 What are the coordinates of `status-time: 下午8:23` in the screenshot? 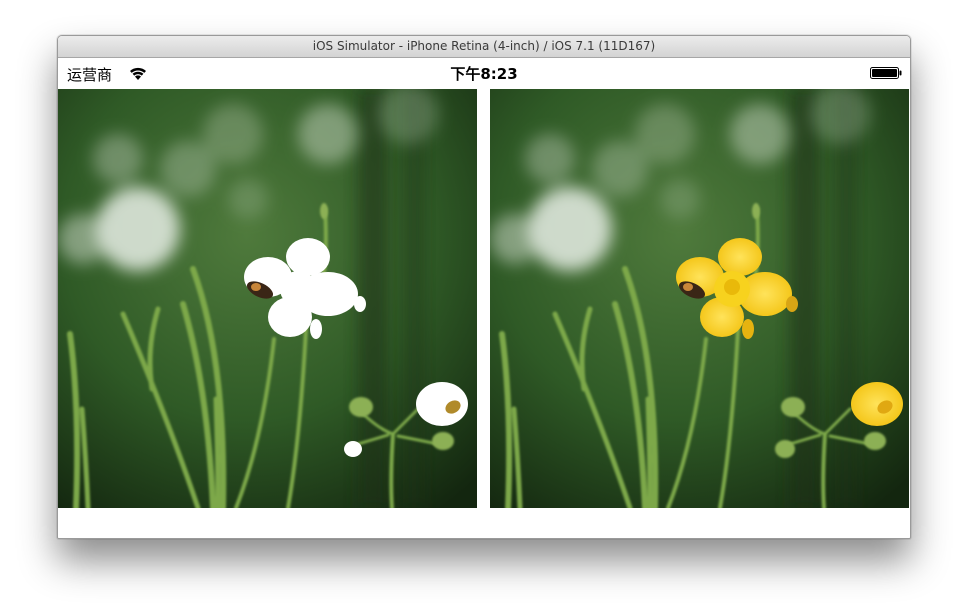 It's located at (484, 74).